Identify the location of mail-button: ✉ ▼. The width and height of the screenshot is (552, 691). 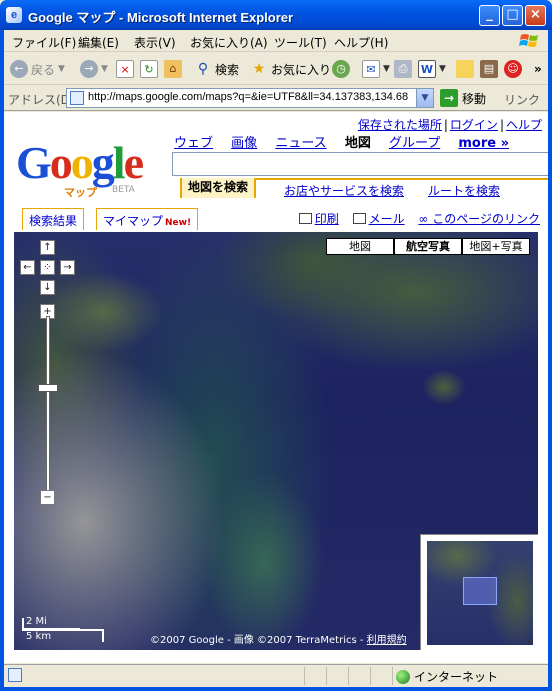
(376, 69).